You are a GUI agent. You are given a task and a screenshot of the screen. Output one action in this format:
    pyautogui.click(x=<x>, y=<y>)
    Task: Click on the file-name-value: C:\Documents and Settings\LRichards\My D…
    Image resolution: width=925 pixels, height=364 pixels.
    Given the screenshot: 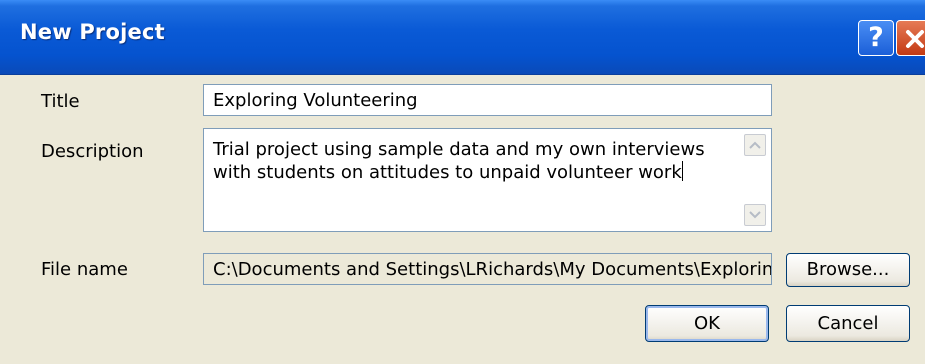 What is the action you would take?
    pyautogui.click(x=492, y=269)
    